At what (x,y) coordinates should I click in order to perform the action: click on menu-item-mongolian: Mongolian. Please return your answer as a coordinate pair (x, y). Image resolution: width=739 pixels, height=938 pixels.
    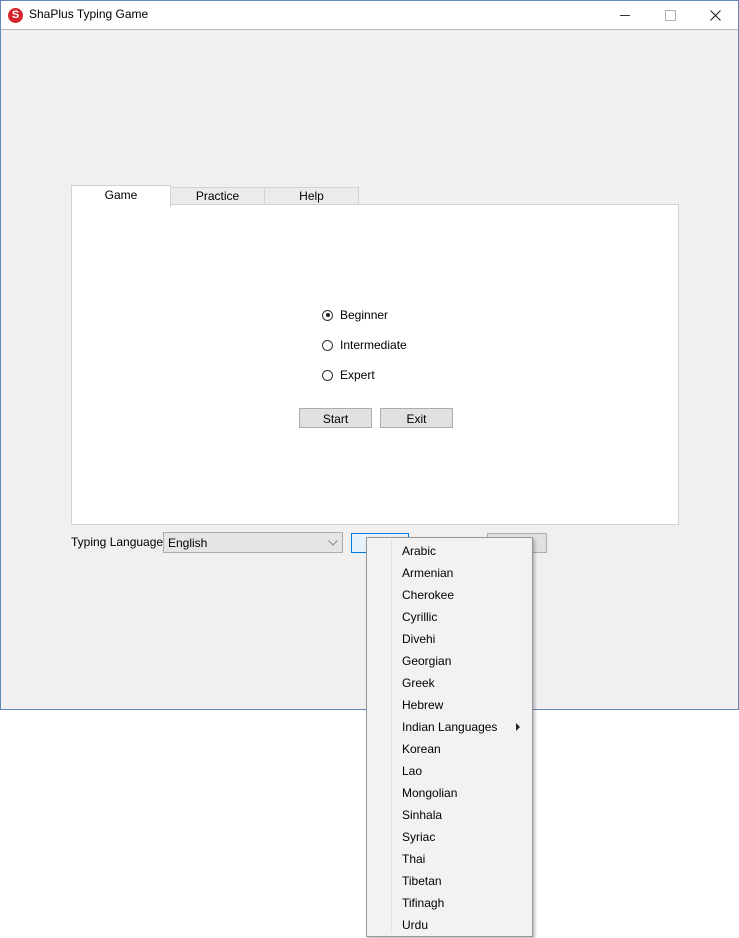
    Looking at the image, I should click on (449, 793).